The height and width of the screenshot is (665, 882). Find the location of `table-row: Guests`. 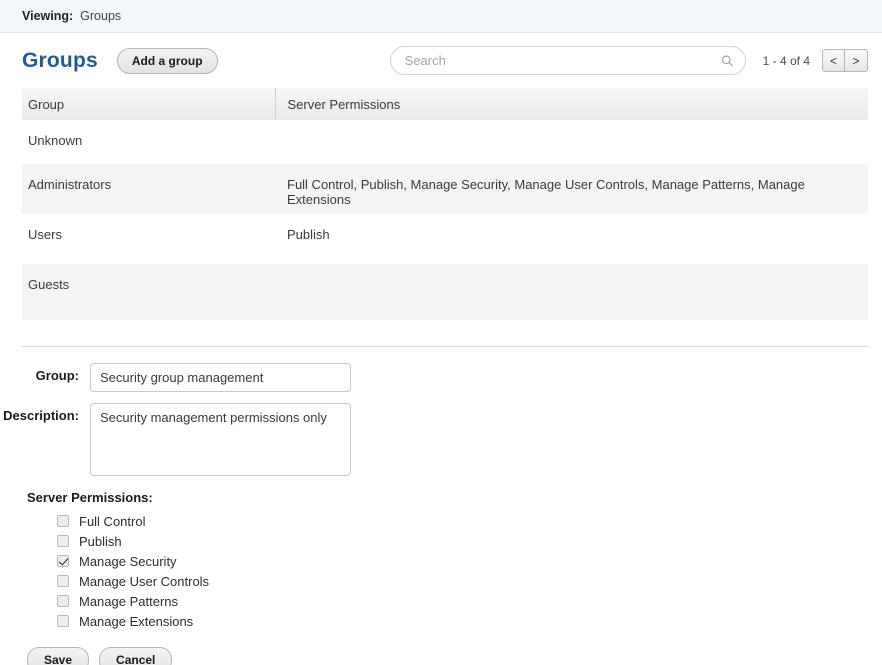

table-row: Guests is located at coordinates (445, 292).